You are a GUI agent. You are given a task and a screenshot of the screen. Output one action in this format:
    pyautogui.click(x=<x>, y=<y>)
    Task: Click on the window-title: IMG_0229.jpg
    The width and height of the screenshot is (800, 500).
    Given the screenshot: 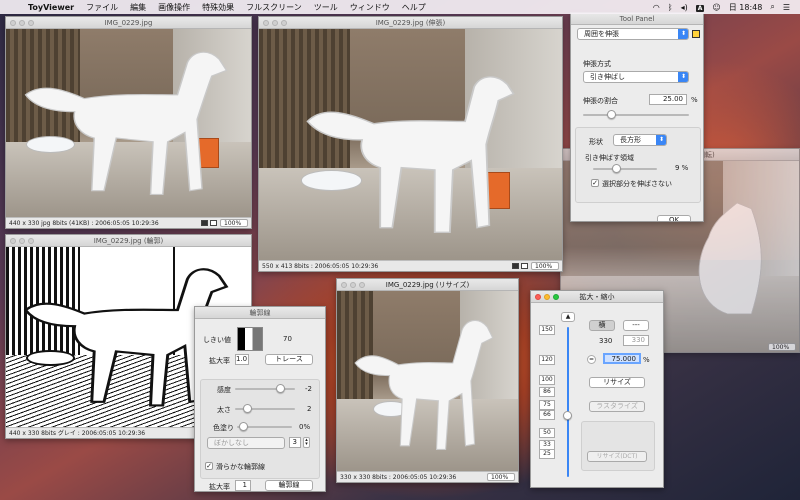 What is the action you would take?
    pyautogui.click(x=128, y=23)
    